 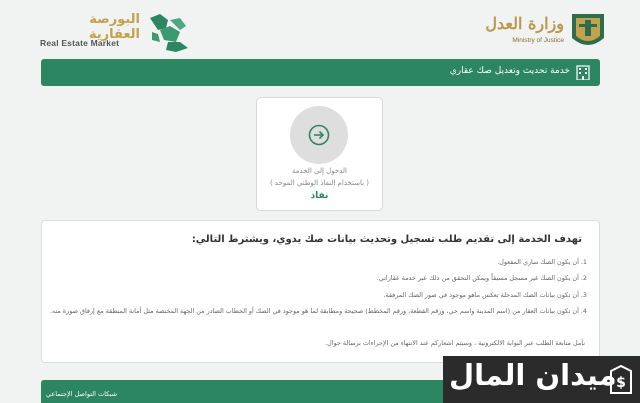 I want to click on social-networks-label: شبكات التواصل الإجتماعي, so click(x=82, y=394).